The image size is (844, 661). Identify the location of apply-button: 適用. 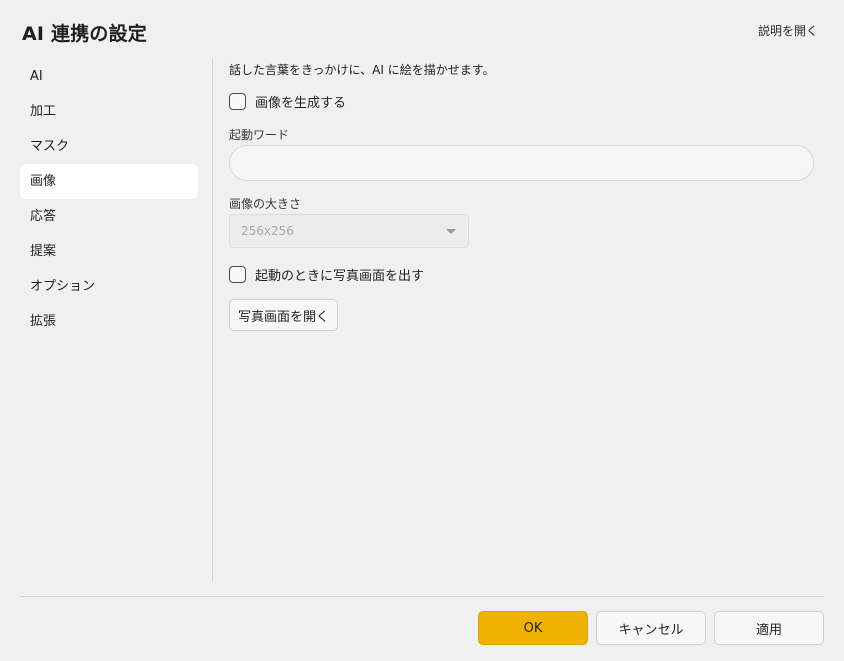
(769, 628).